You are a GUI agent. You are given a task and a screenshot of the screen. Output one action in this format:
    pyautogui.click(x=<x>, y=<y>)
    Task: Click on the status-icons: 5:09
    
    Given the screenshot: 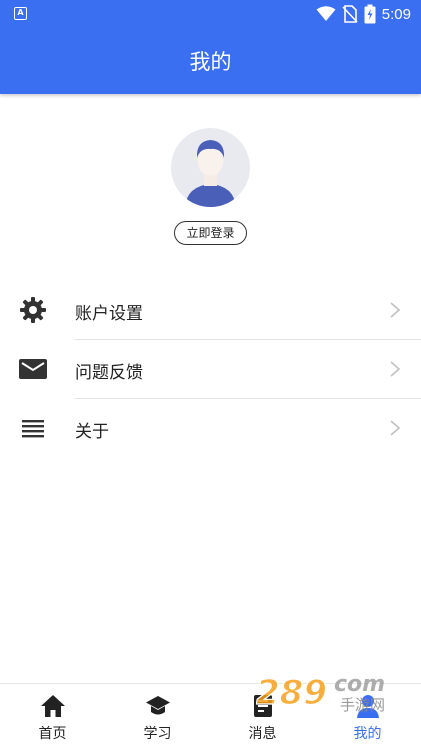 What is the action you would take?
    pyautogui.click(x=363, y=14)
    